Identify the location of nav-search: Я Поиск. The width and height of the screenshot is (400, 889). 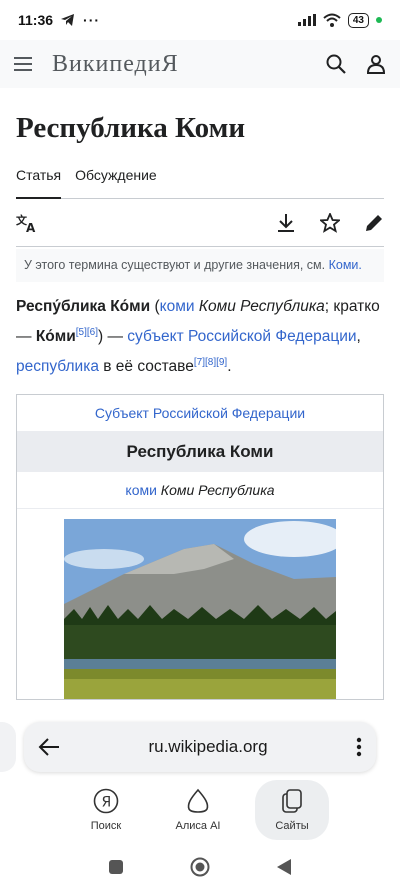
(106, 810).